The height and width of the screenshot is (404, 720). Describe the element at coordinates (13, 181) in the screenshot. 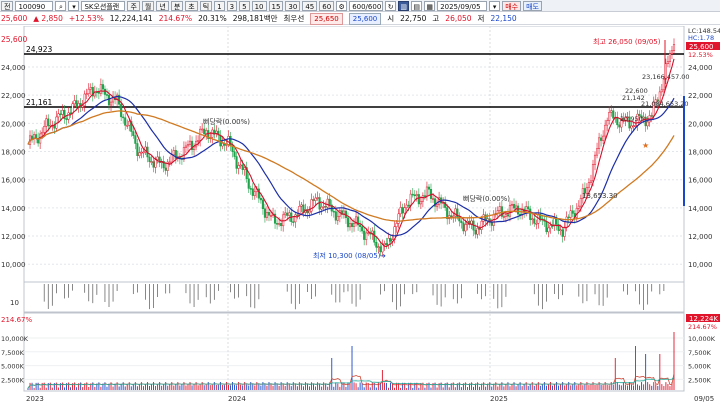

I see `price-tick: 16,000` at that location.